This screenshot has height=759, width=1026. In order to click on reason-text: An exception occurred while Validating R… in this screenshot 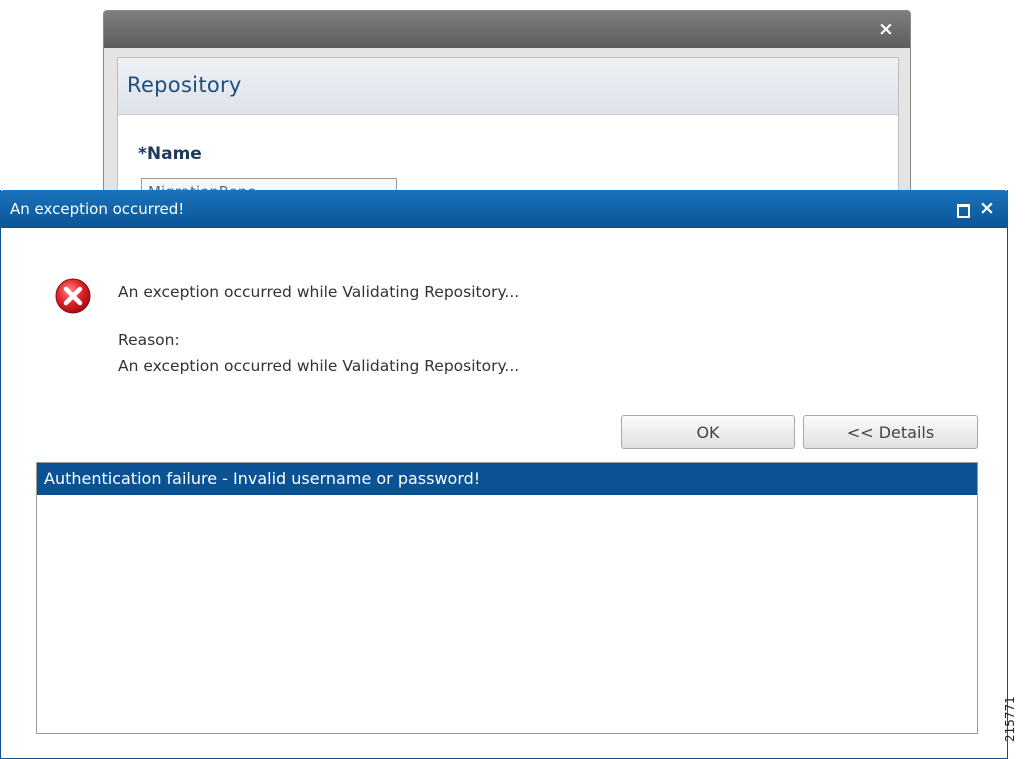, I will do `click(319, 366)`.